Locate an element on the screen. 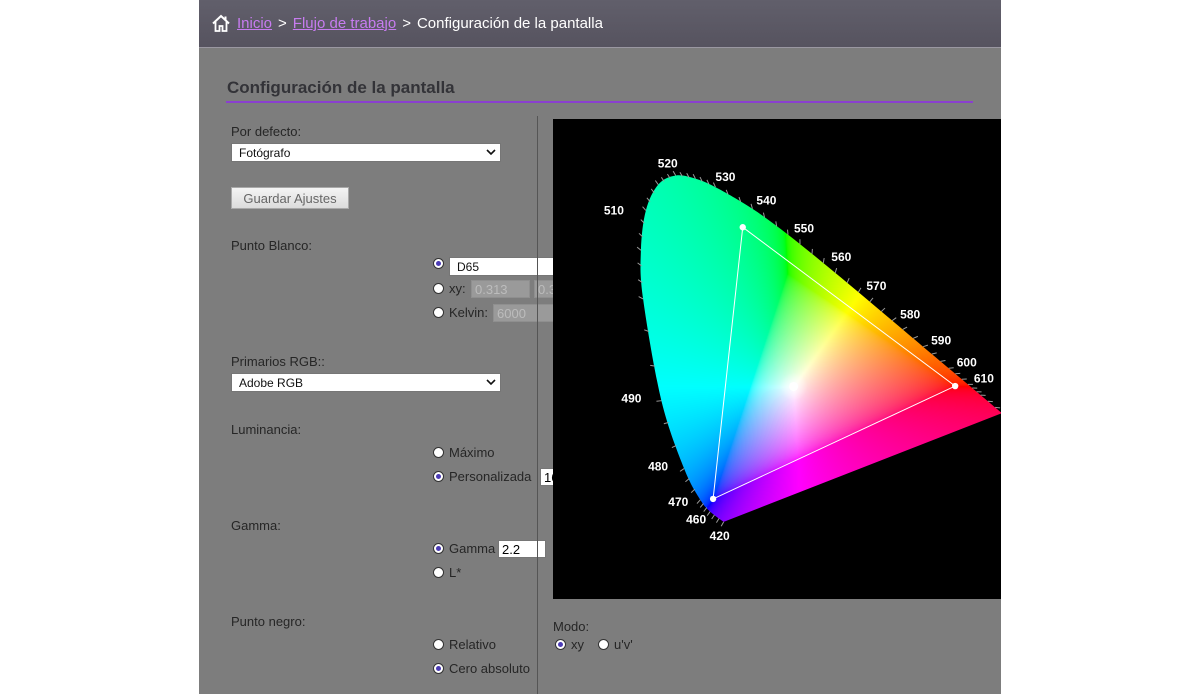  white-point-x-input: 0.313 is located at coordinates (500, 289).